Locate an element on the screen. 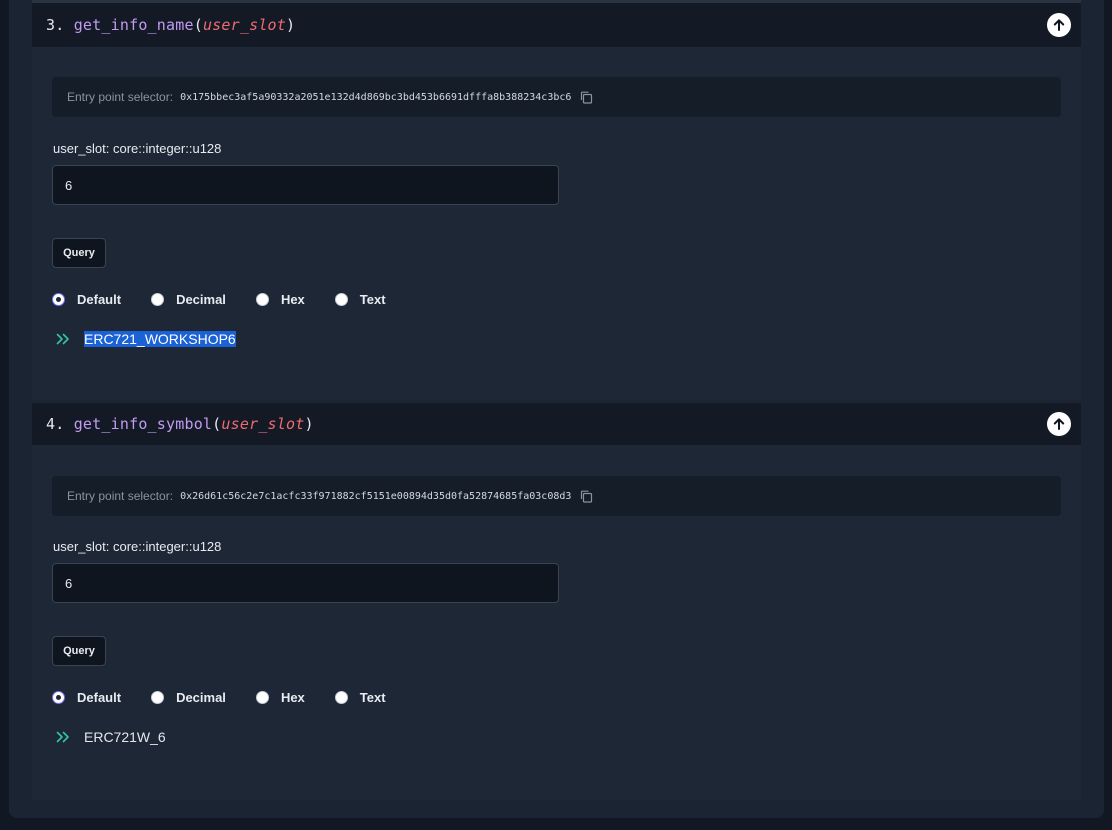 The width and height of the screenshot is (1112, 830). function-signature: 3. get_info_name(user_slot) is located at coordinates (171, 25).